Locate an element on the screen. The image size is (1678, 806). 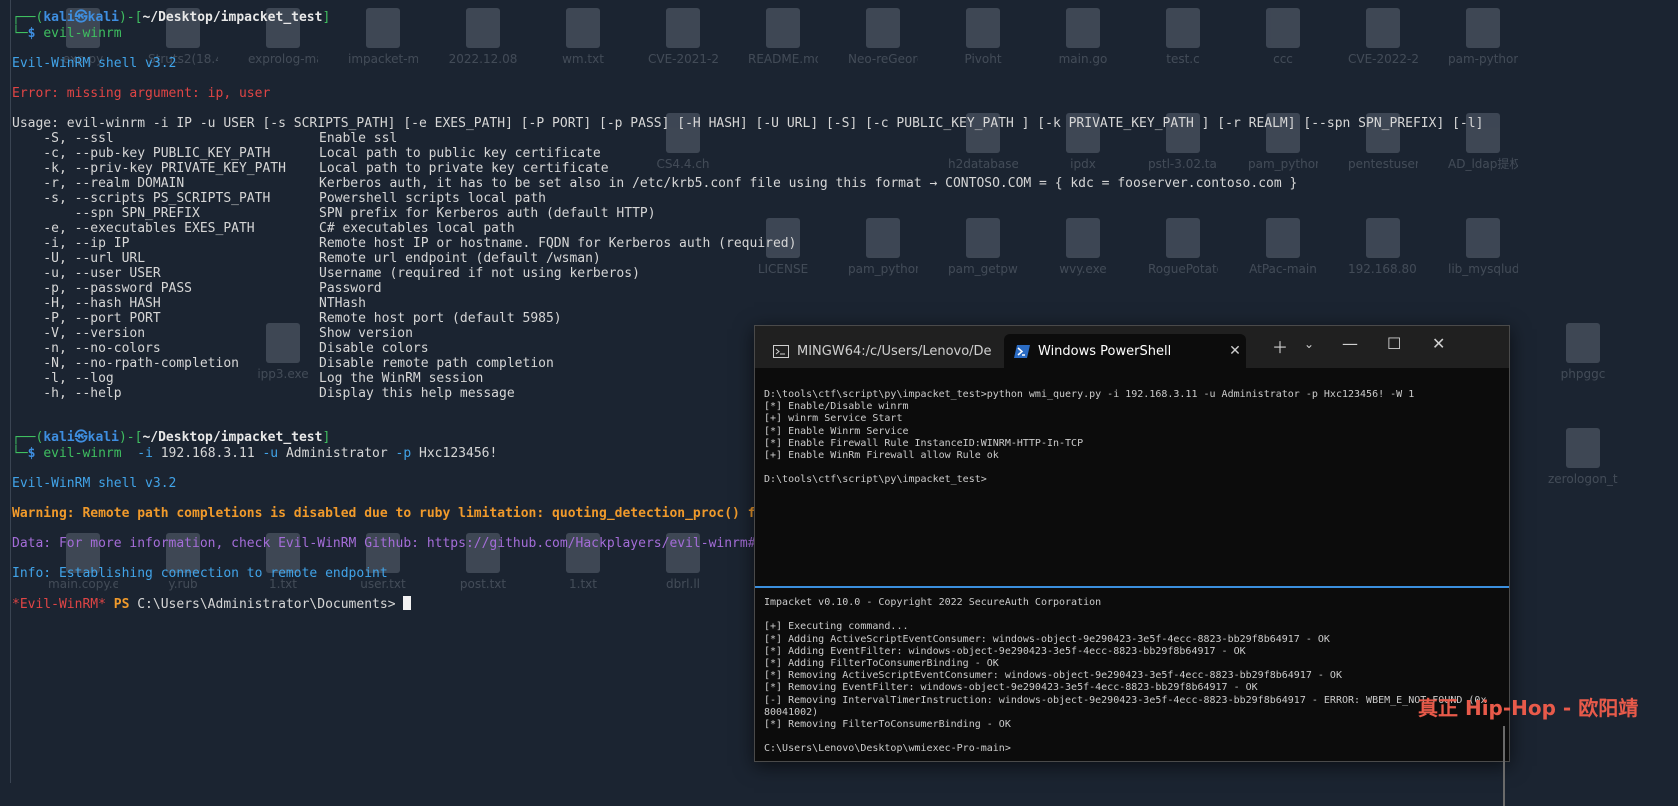
tab-mingw64: MINGW64:/c/Users/Lenovo/De is located at coordinates (878, 351).